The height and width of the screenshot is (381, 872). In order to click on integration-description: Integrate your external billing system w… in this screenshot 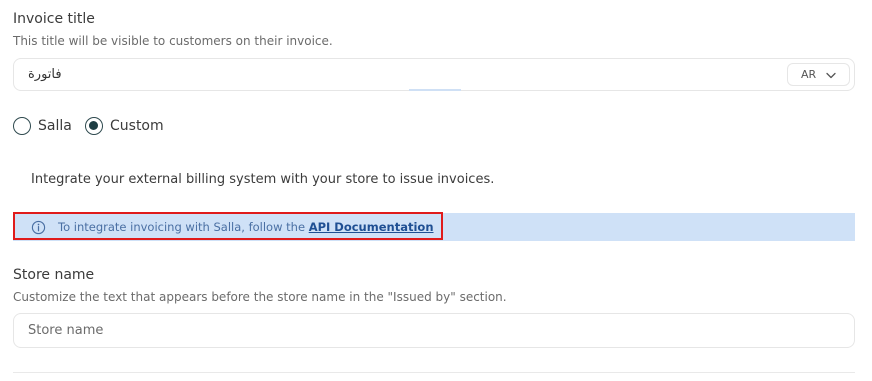, I will do `click(263, 179)`.